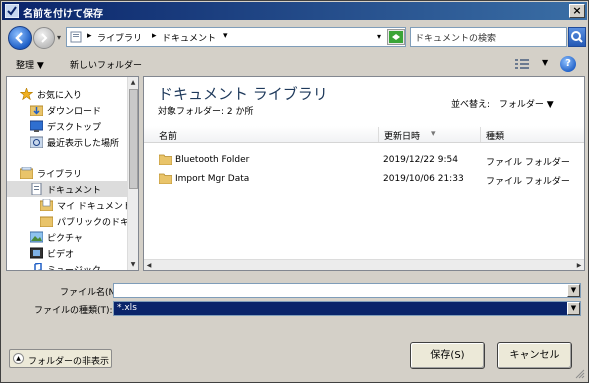 The height and width of the screenshot is (383, 589). Describe the element at coordinates (212, 160) in the screenshot. I see `file-name: Bluetooth Folder` at that location.